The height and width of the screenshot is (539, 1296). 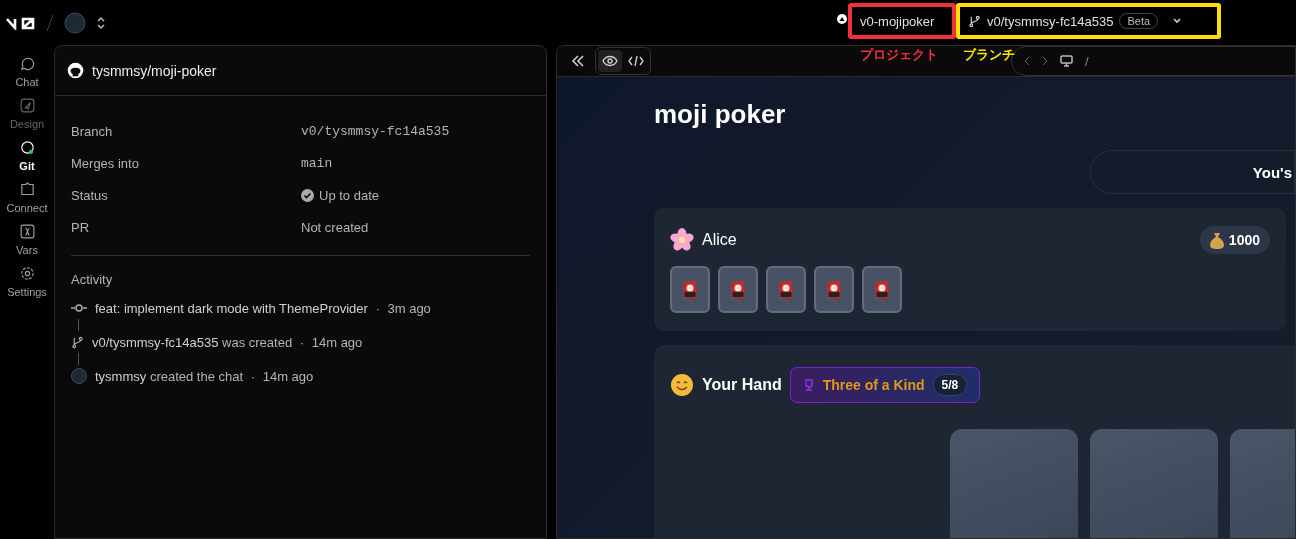 What do you see at coordinates (335, 228) in the screenshot?
I see `field-value: Not created` at bounding box center [335, 228].